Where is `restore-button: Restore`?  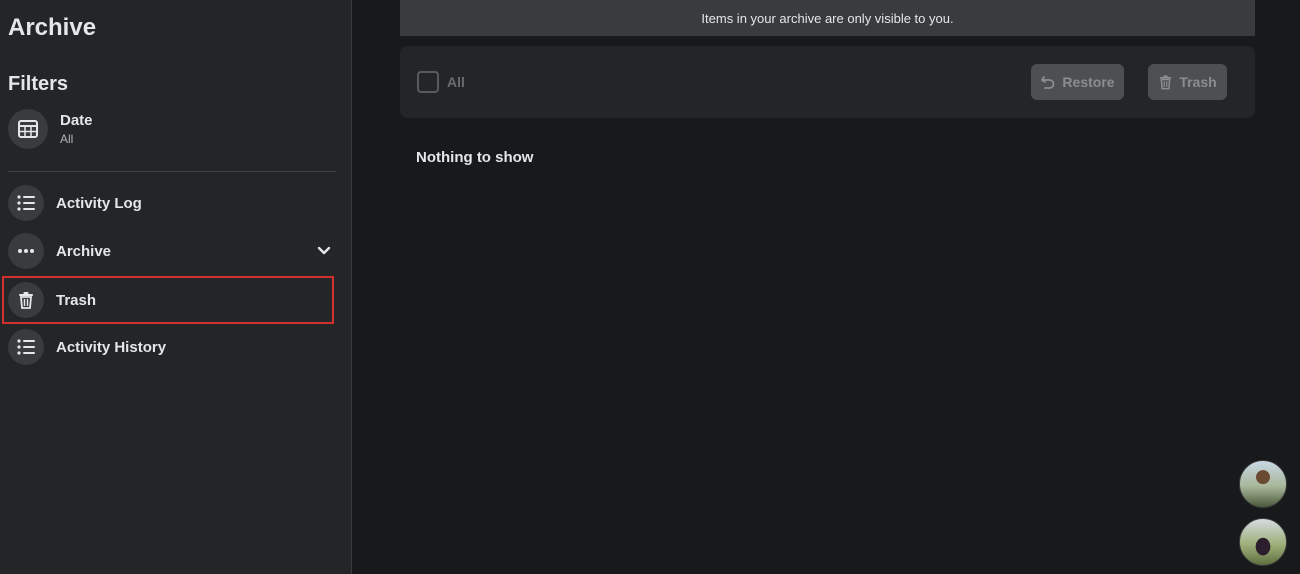 restore-button: Restore is located at coordinates (1077, 82).